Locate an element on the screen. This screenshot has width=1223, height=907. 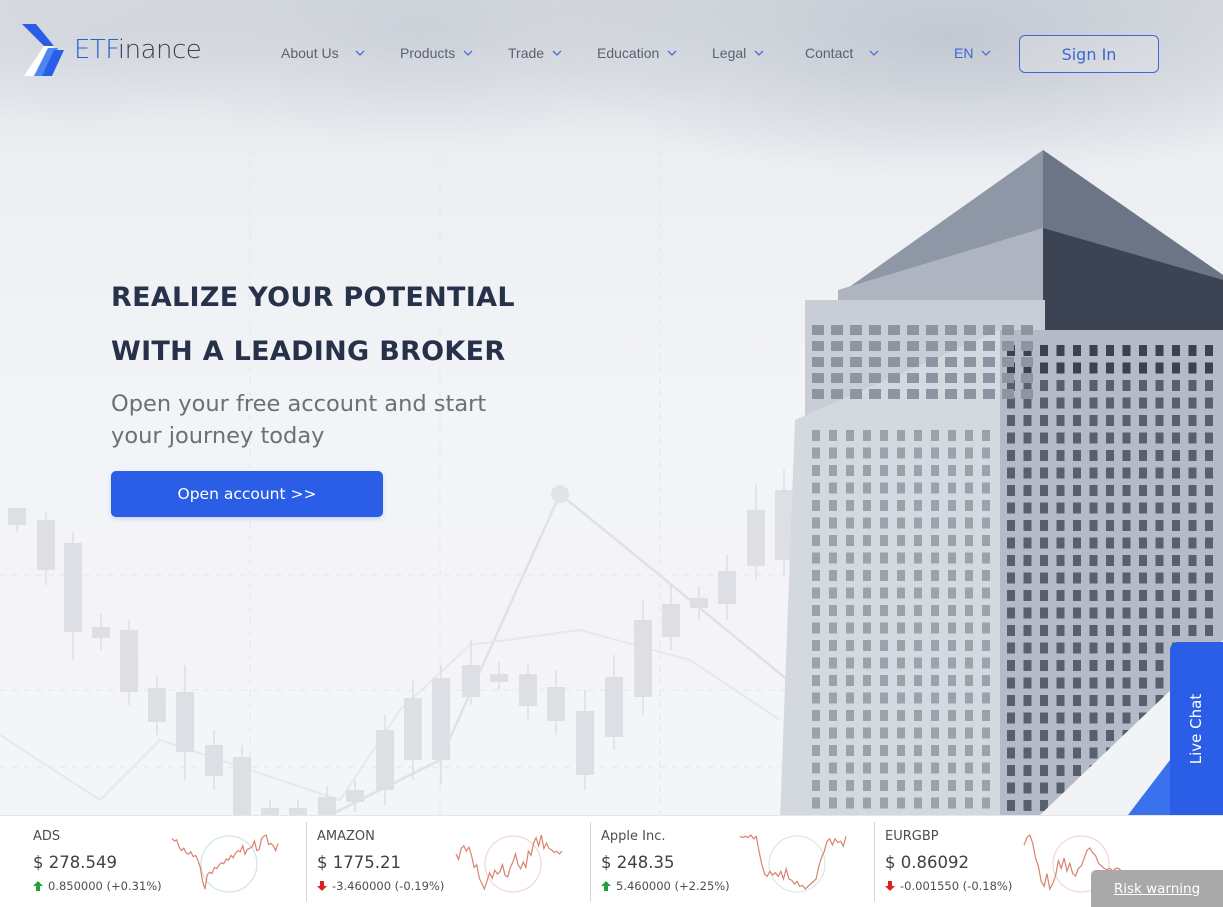
ticker-item-apple: Apple Inc. $ 248.35 5.460000 (+2.25%) is located at coordinates (732, 861).